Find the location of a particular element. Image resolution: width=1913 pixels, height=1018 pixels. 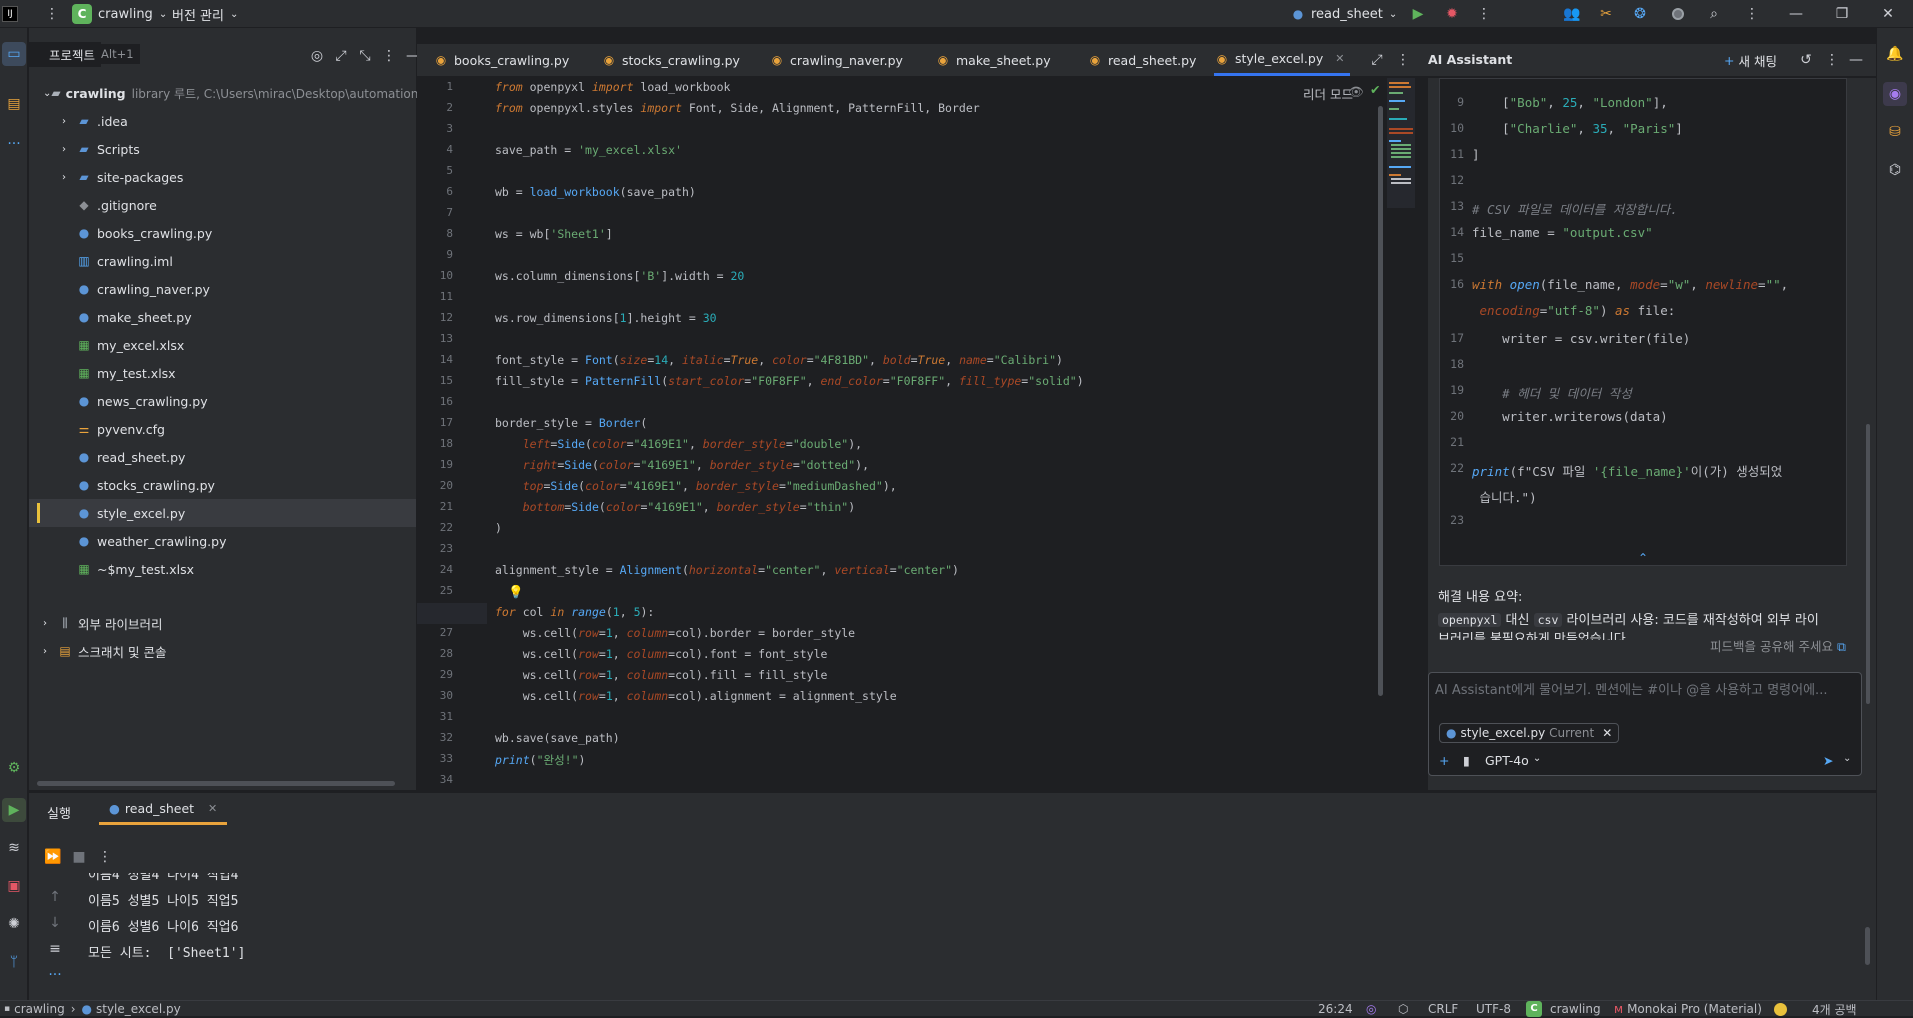

vcs-menu: 버전 관리 ⌄ is located at coordinates (205, 14).